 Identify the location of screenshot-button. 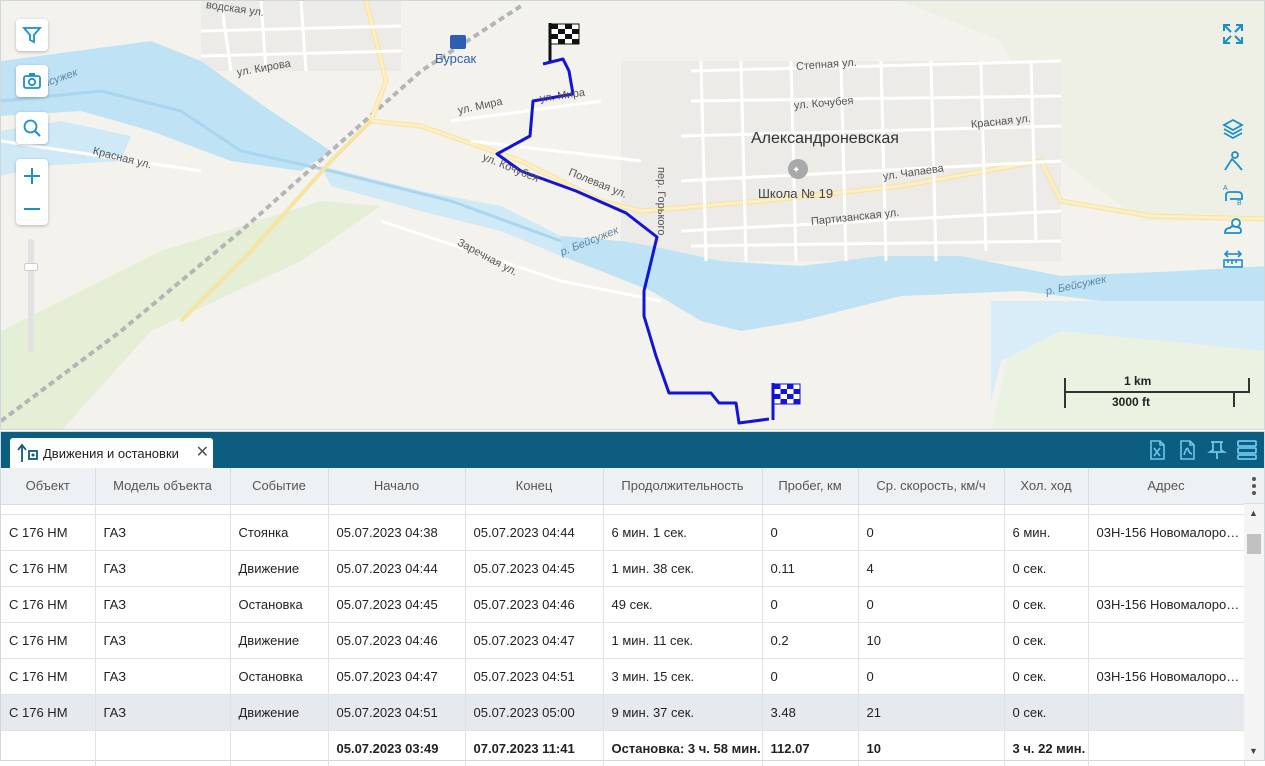
(32, 81).